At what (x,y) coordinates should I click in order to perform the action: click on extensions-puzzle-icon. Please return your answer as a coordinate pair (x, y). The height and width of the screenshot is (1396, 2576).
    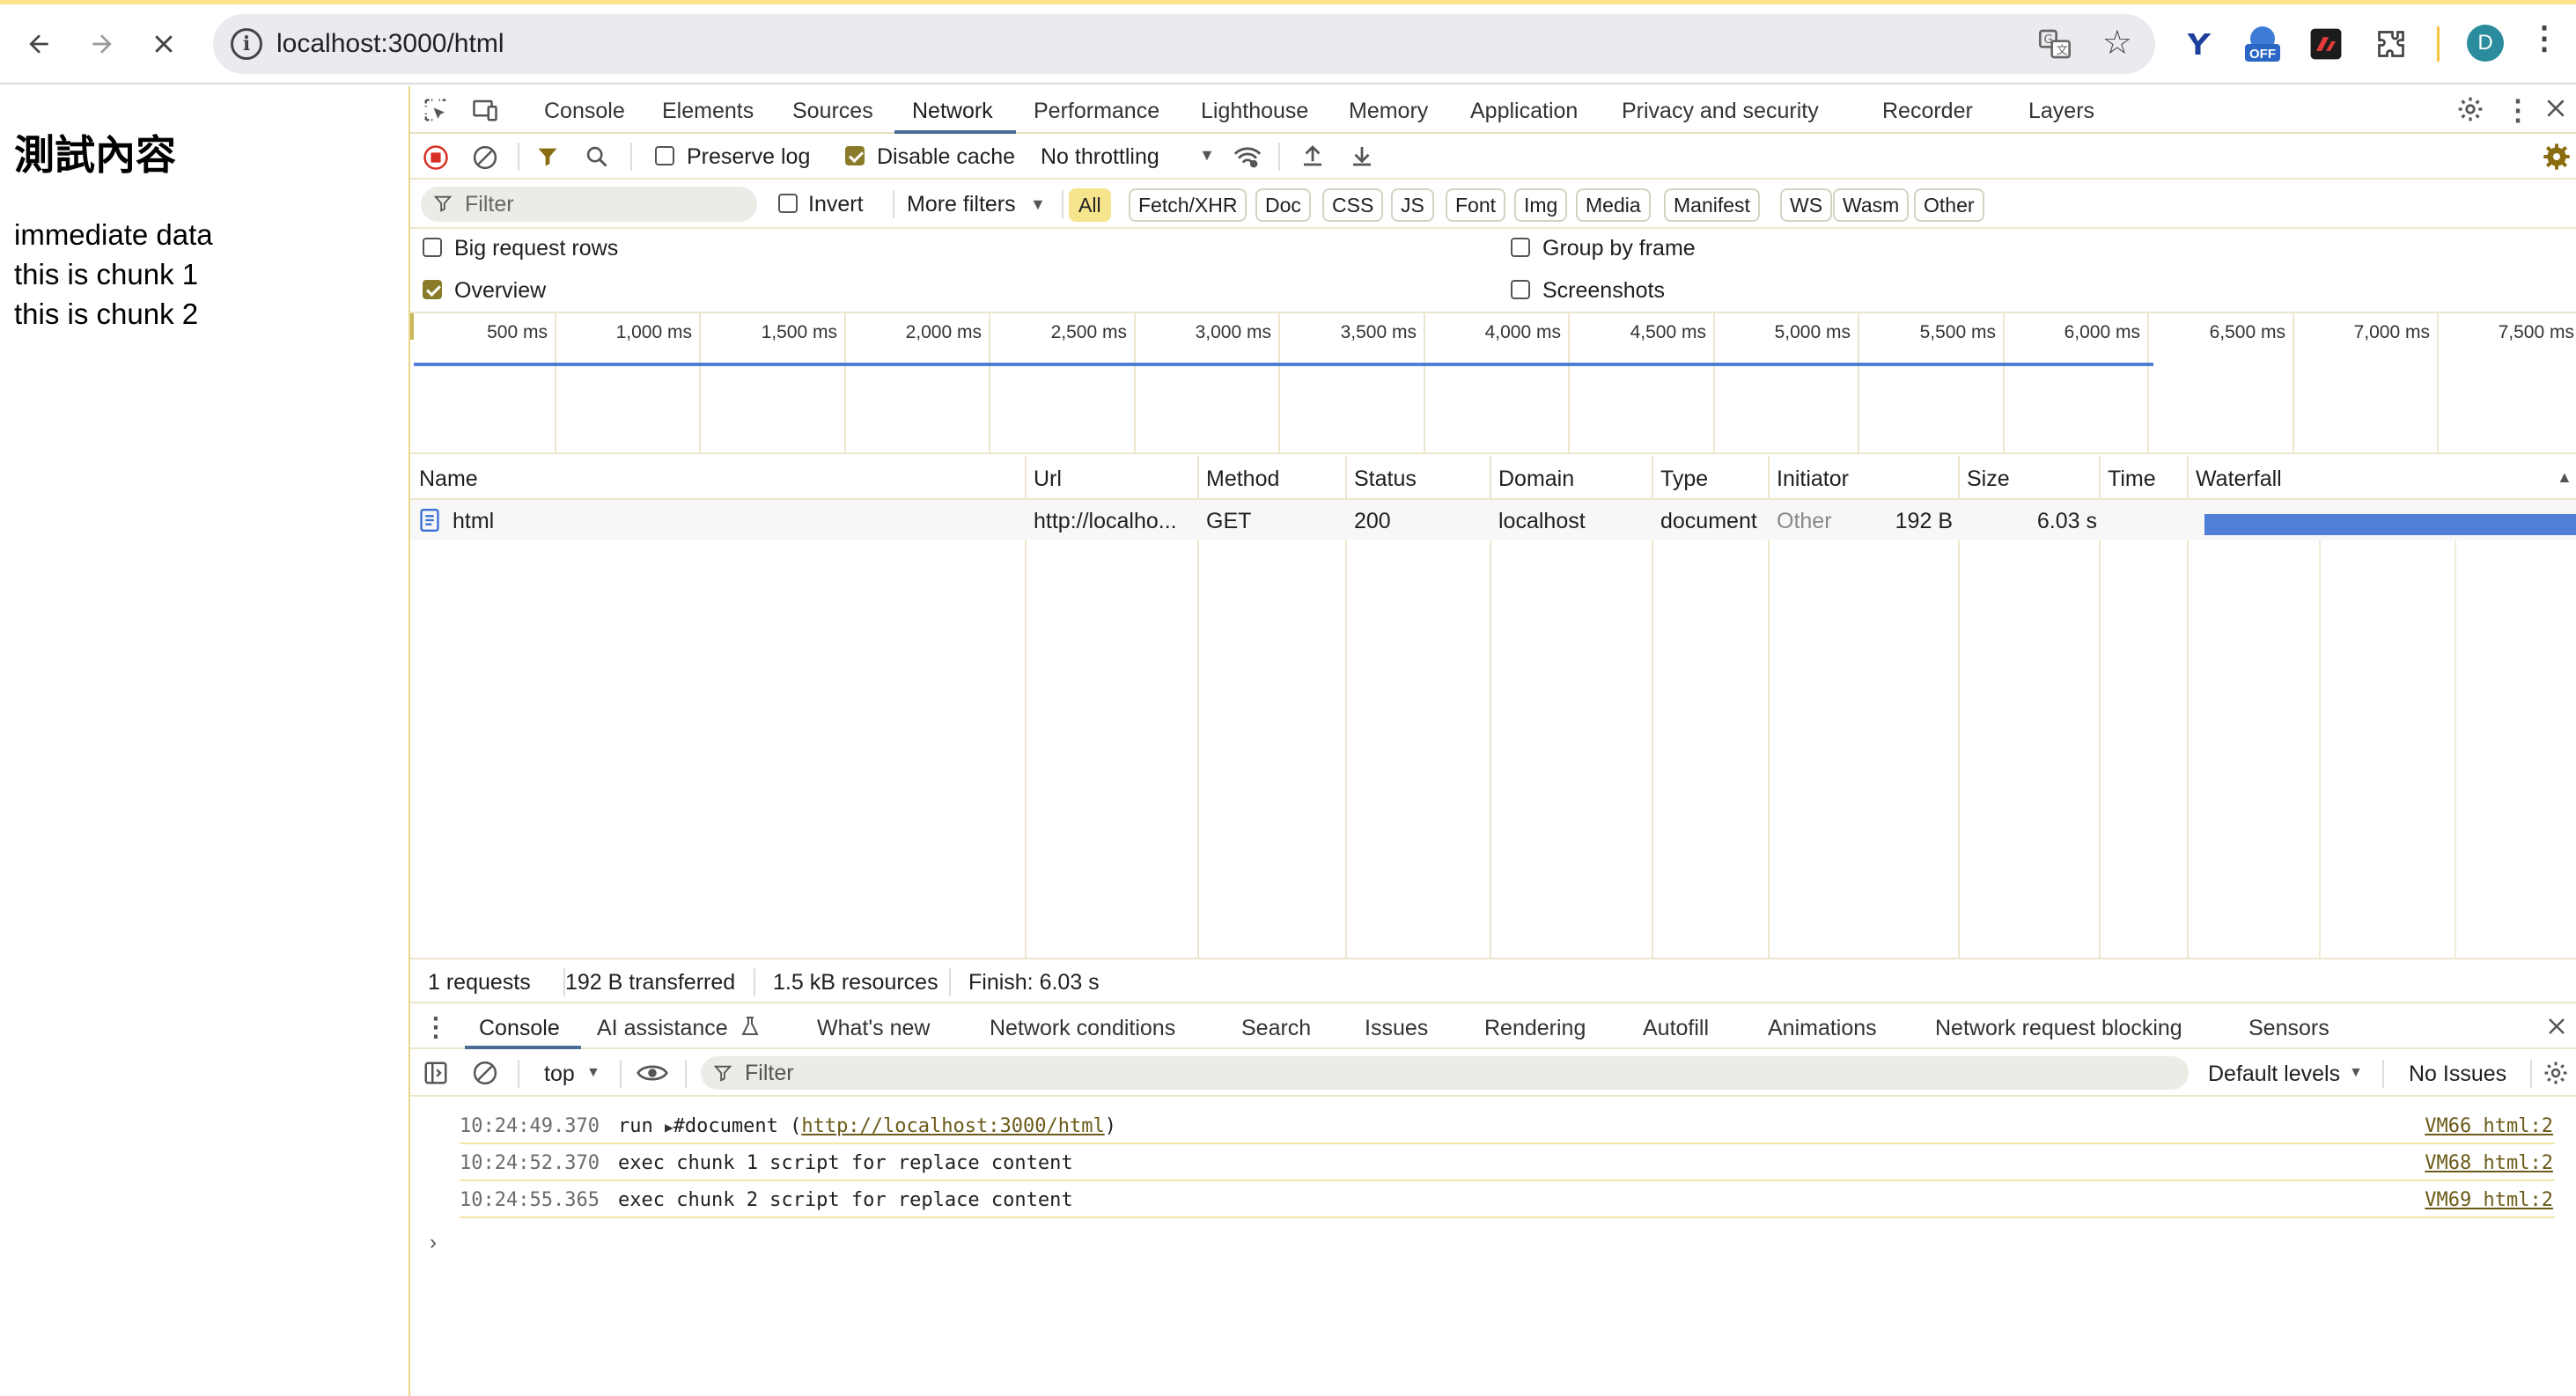
    Looking at the image, I should click on (2391, 44).